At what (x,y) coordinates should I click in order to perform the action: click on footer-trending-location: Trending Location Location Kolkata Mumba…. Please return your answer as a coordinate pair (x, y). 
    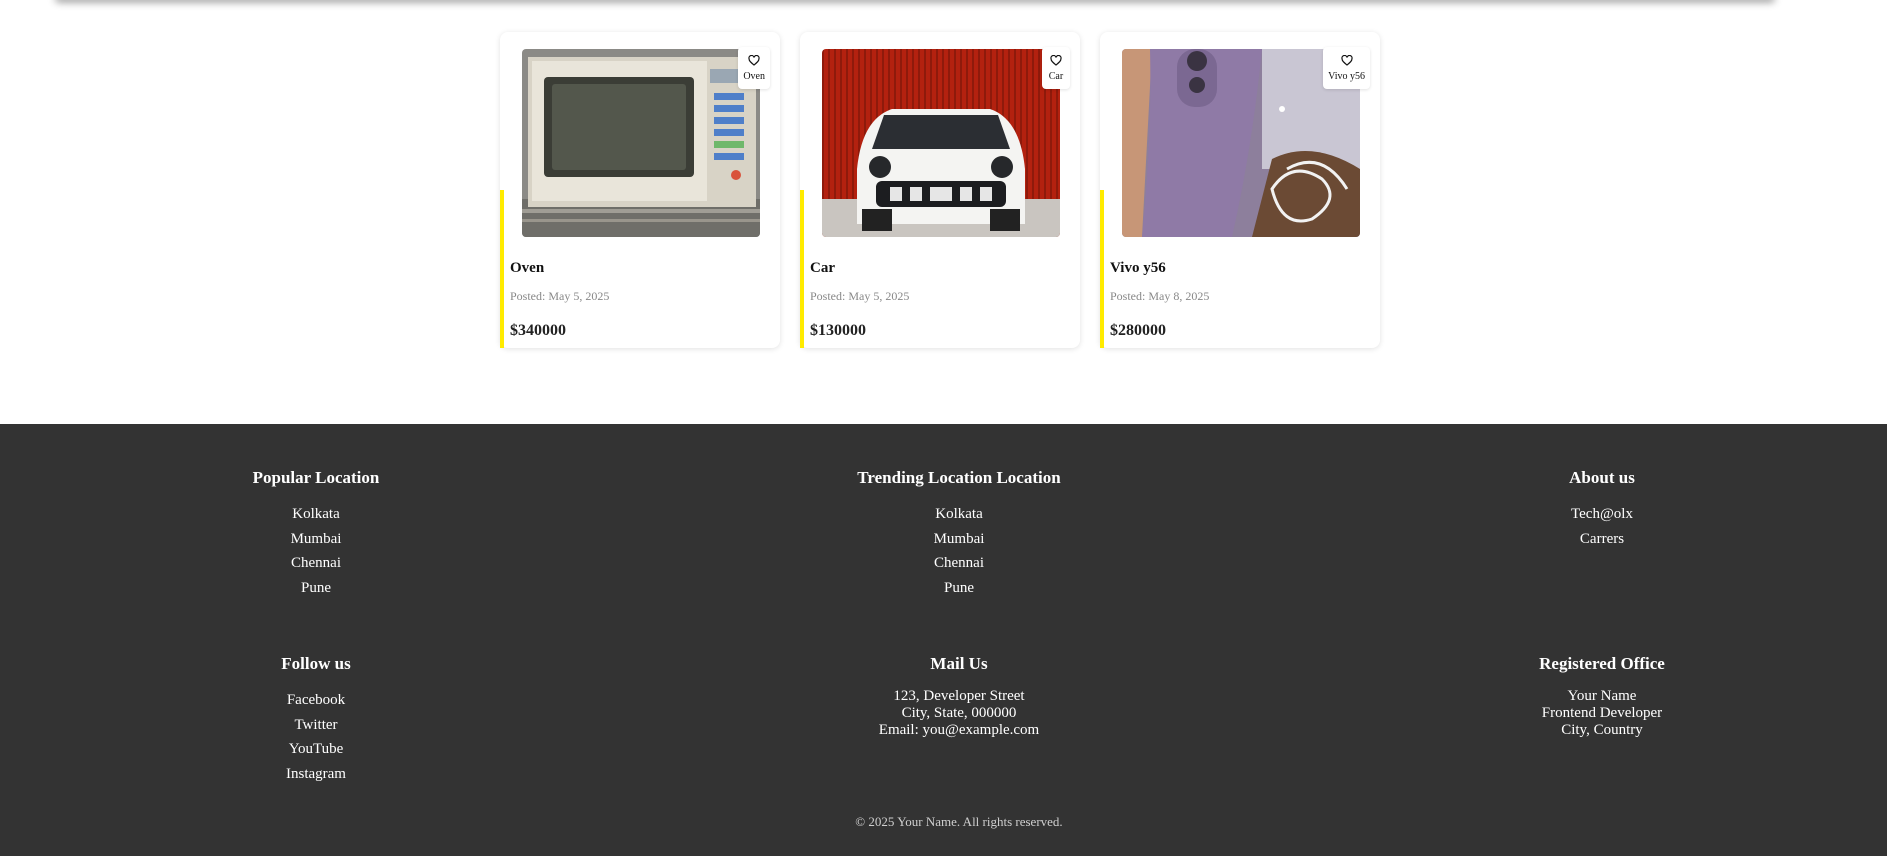
    Looking at the image, I should click on (959, 534).